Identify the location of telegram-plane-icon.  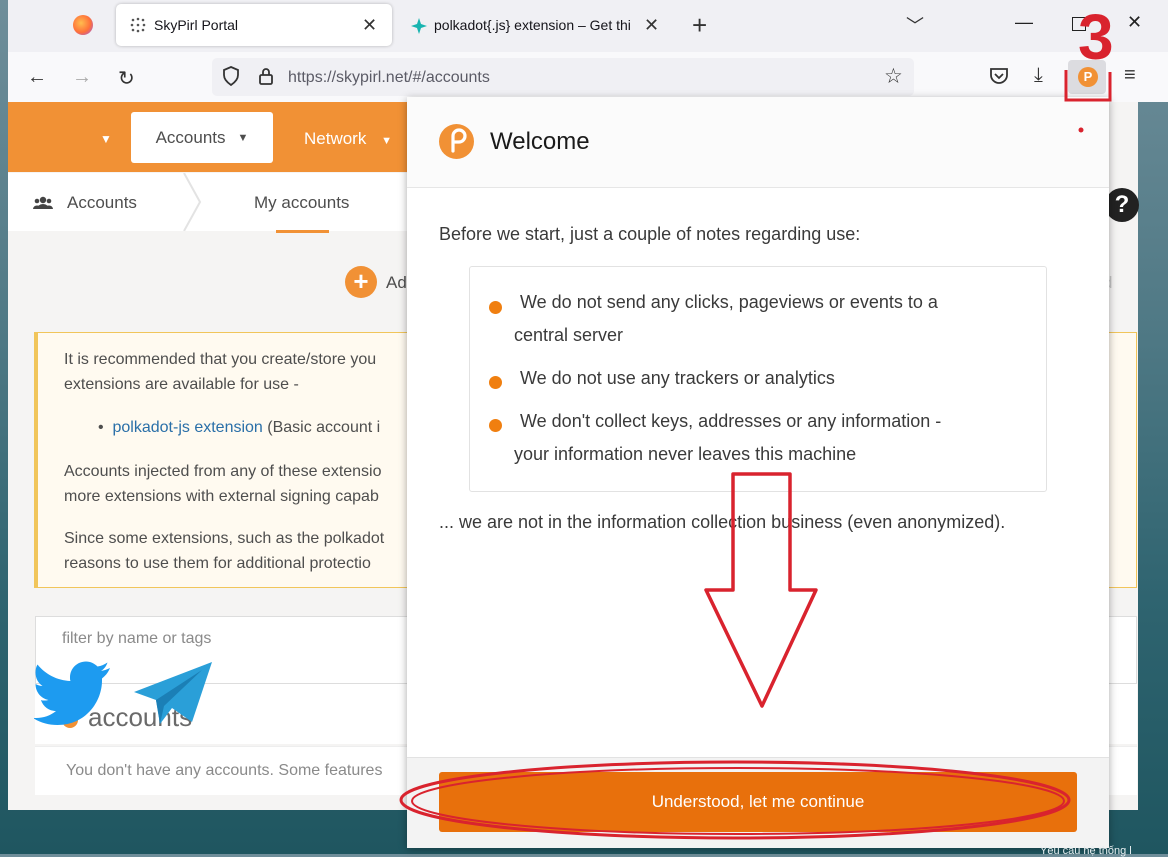
(173, 693).